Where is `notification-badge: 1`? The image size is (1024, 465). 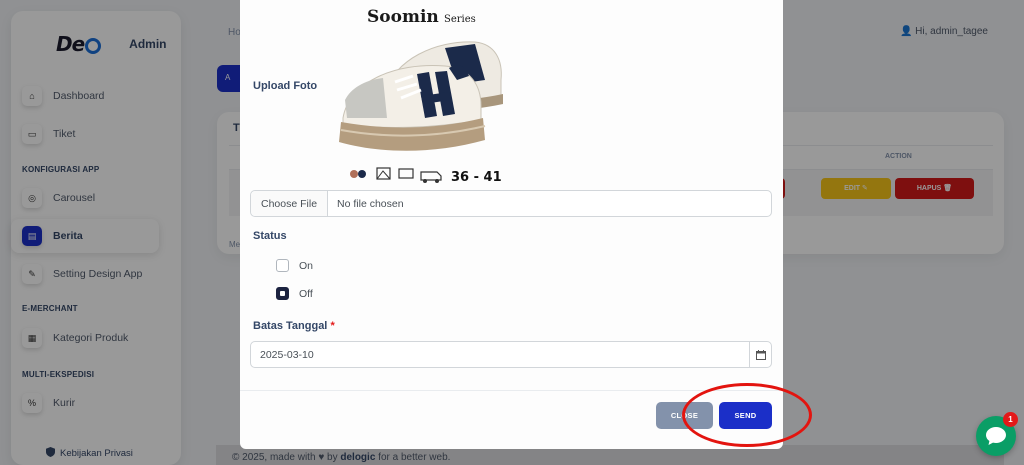 notification-badge: 1 is located at coordinates (1010, 419).